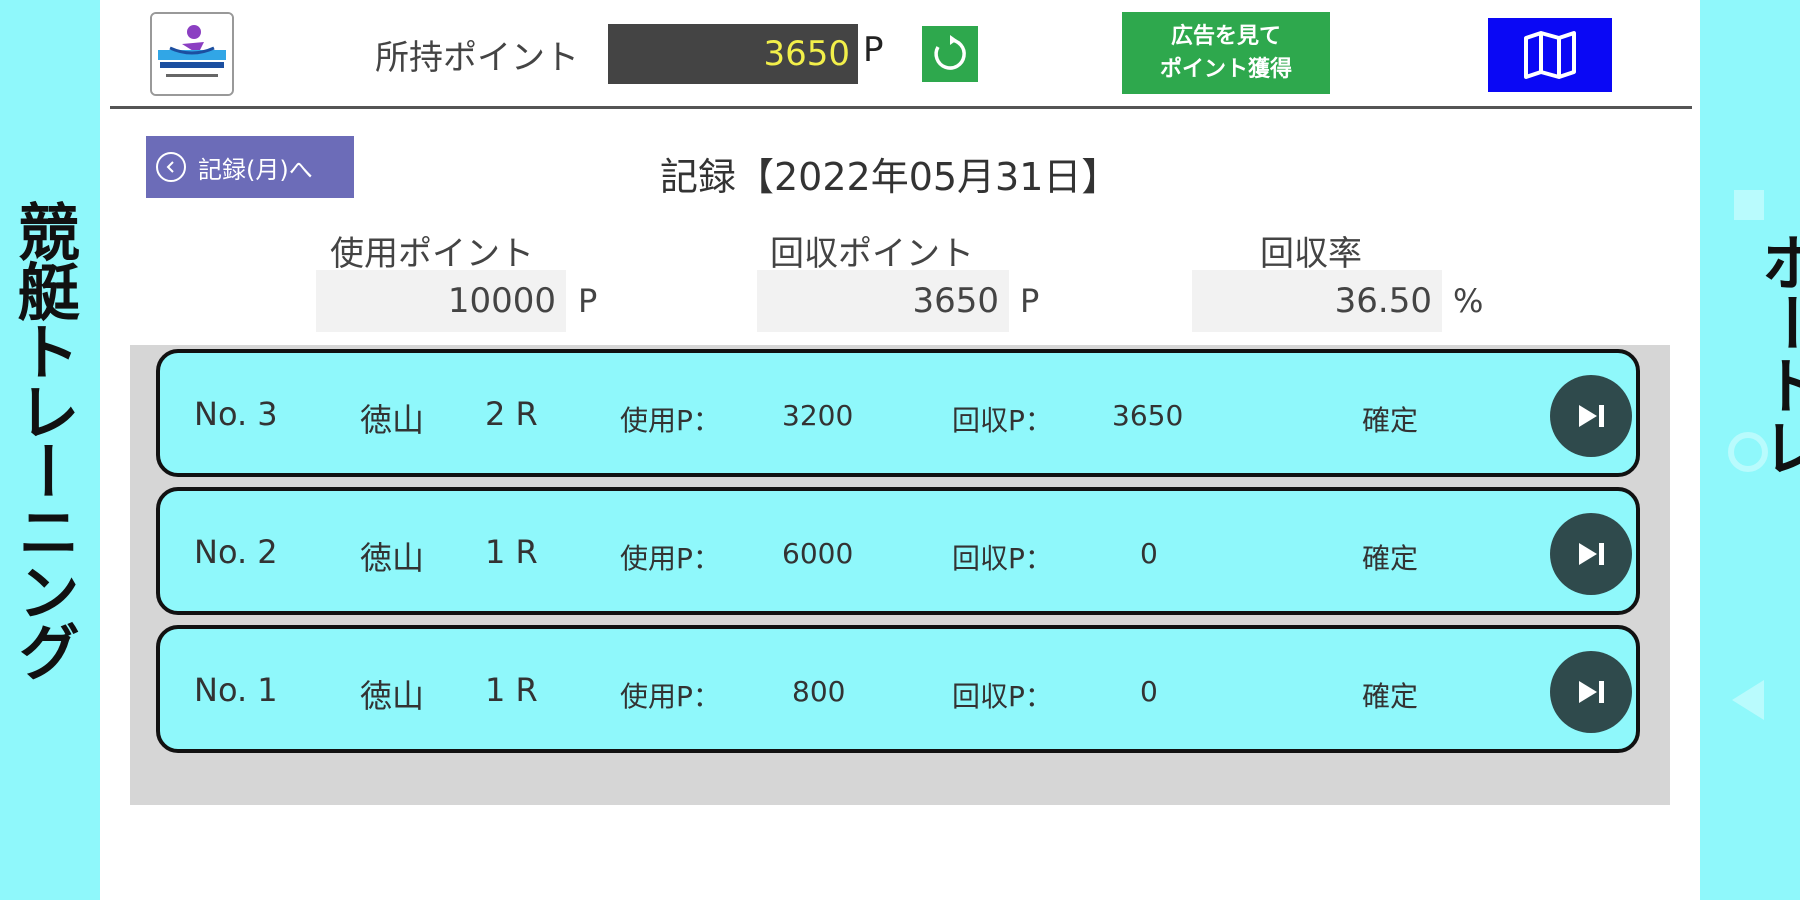 This screenshot has width=1800, height=900. I want to click on owned-points-unit: P, so click(873, 50).